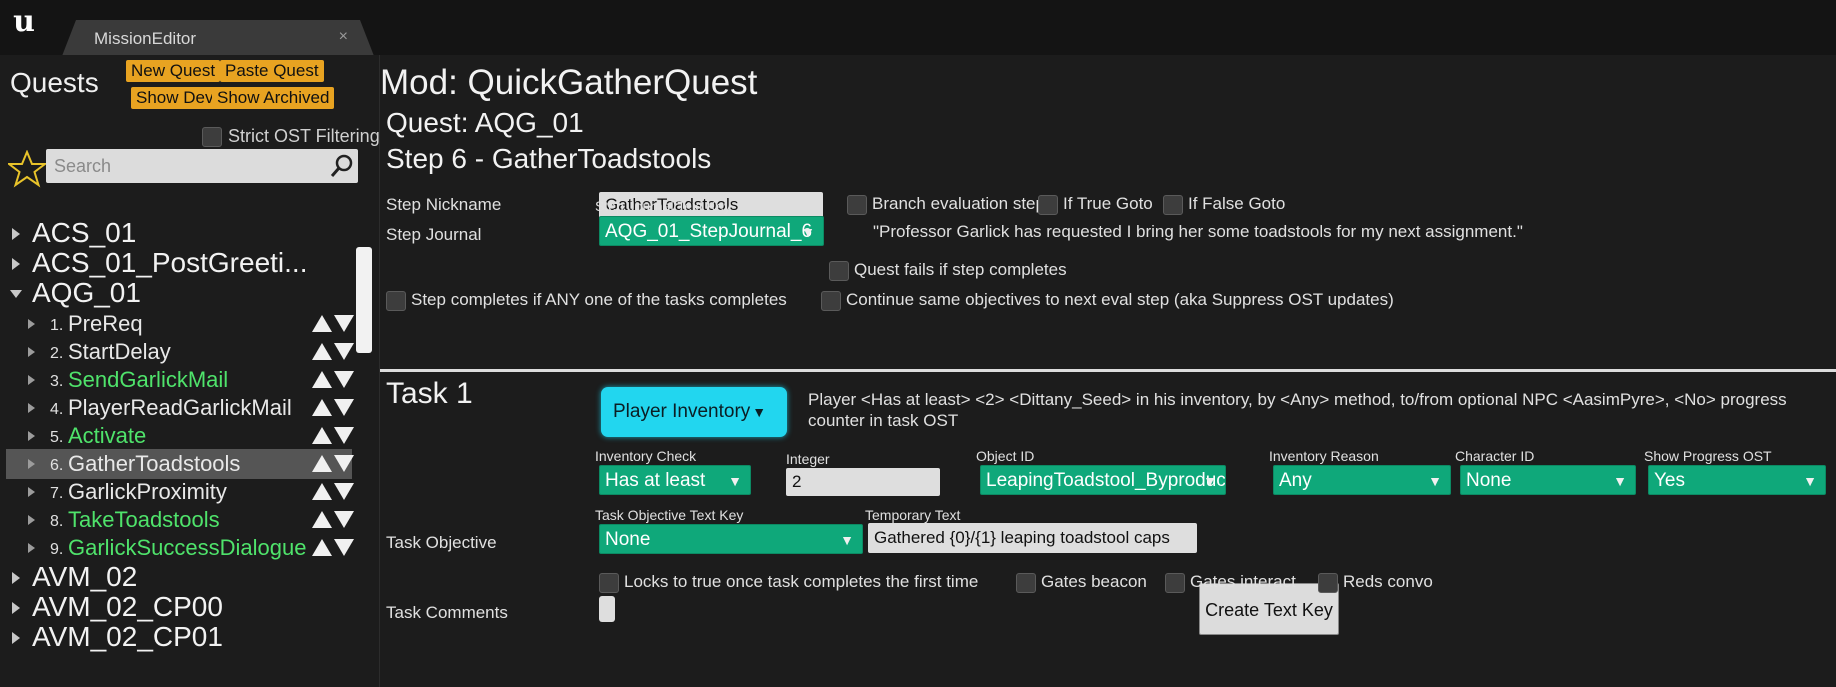 Image resolution: width=1836 pixels, height=687 pixels. I want to click on show-progress-dropdown: Yes ▼, so click(1737, 480).